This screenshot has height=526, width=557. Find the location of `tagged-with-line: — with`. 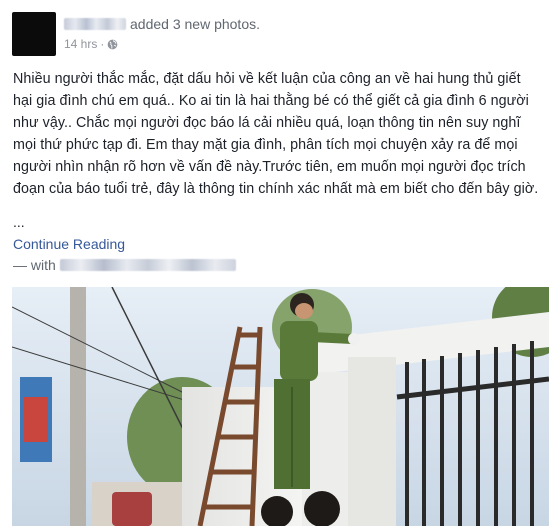

tagged-with-line: — with is located at coordinates (124, 265).